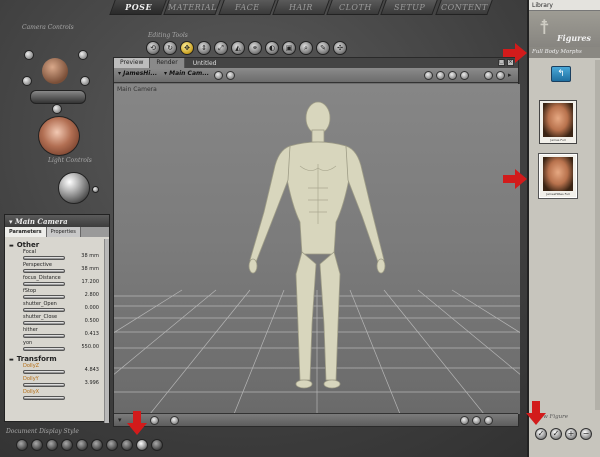  I want to click on tab-cloth: CLOTH, so click(355, 7).